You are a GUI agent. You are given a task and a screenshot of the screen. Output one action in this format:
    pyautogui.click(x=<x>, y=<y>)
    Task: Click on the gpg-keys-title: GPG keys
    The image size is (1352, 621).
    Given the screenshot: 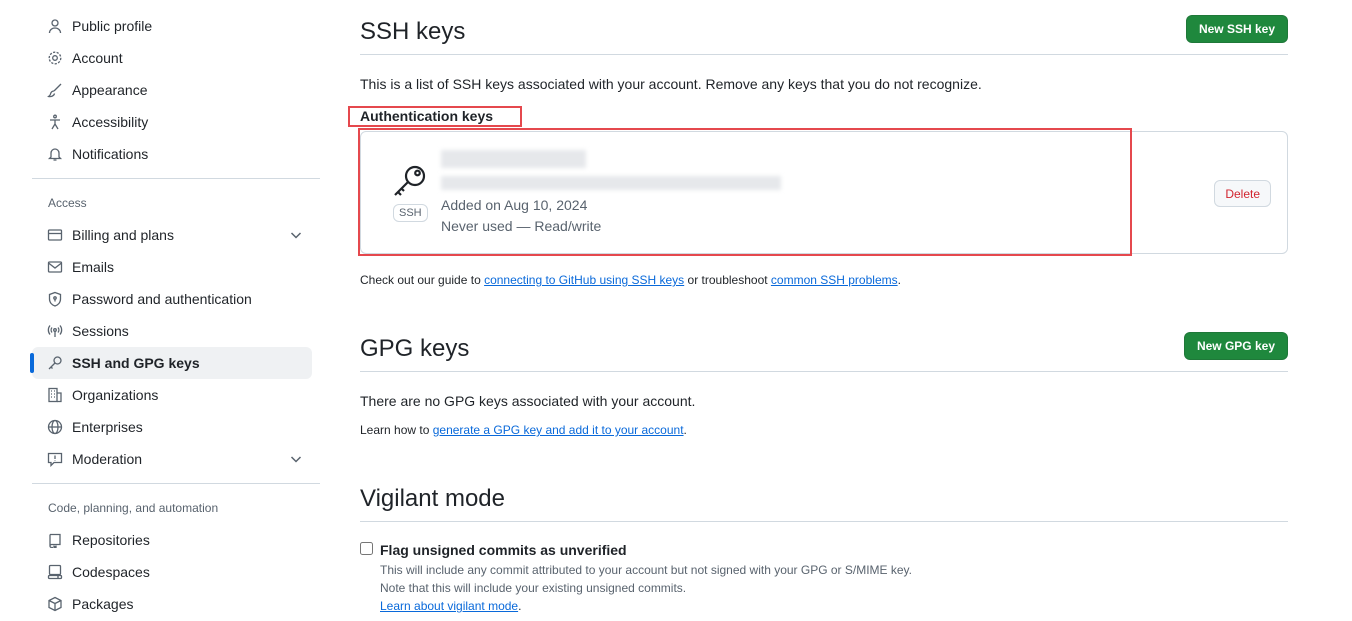 What is the action you would take?
    pyautogui.click(x=415, y=348)
    